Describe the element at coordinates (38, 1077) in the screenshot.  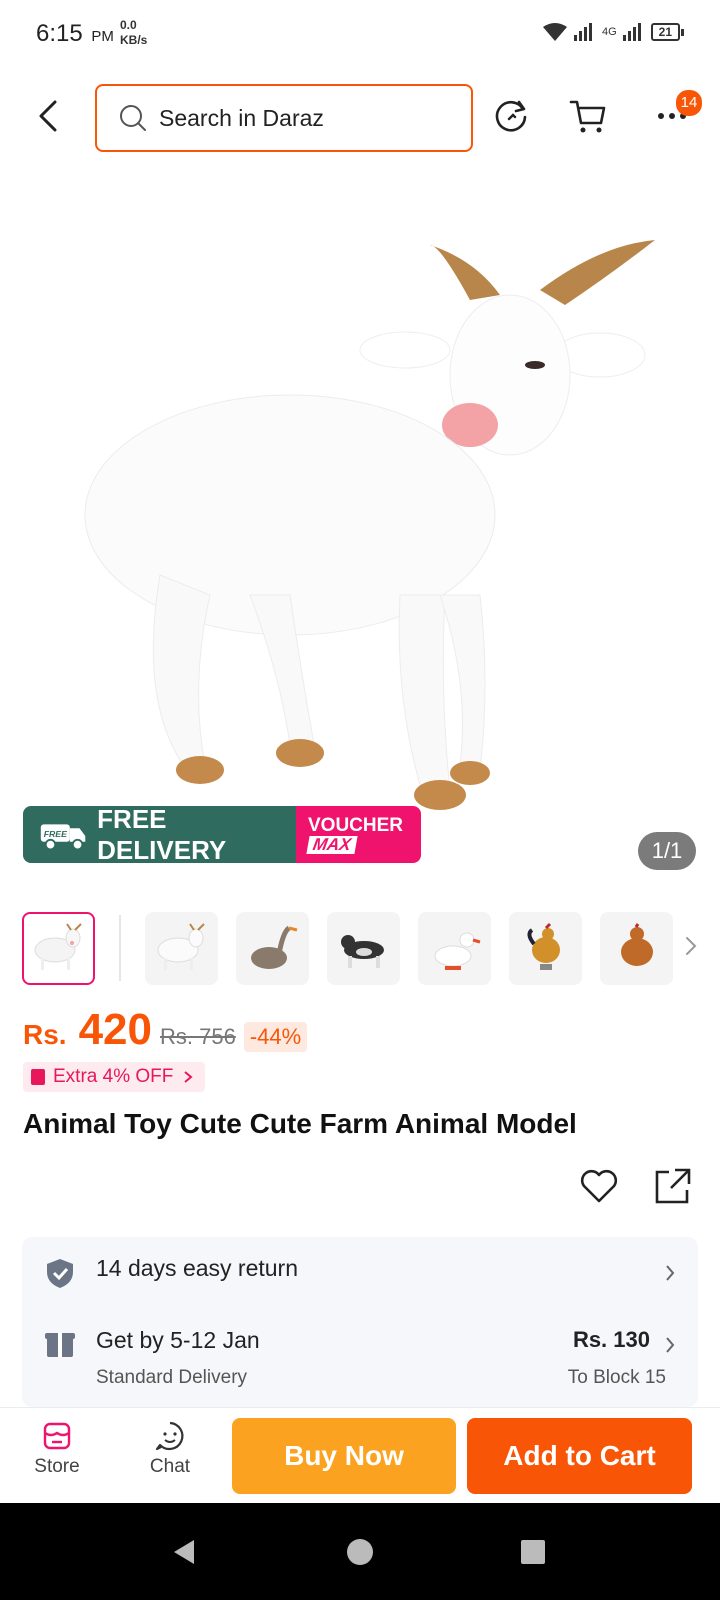
I see `coupon-tag-icon` at that location.